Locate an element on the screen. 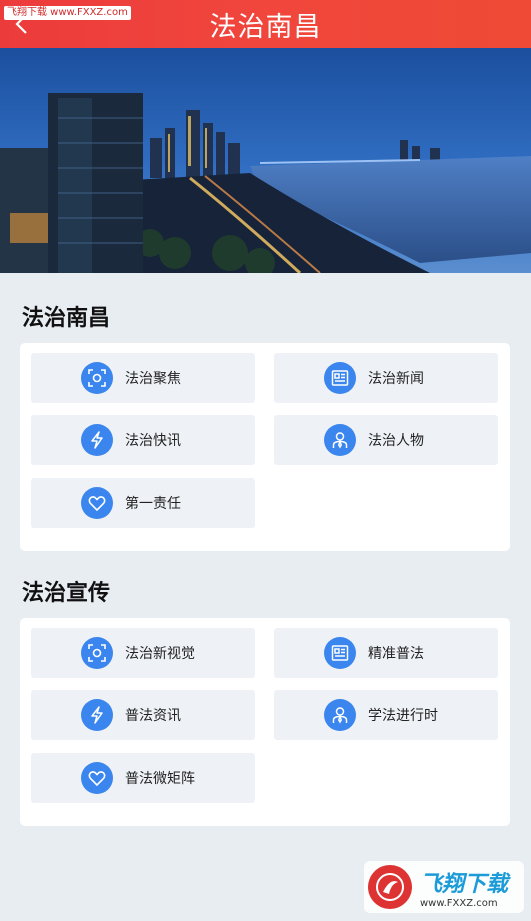 The width and height of the screenshot is (531, 921). tile-diyi-zeren: 第一责任 is located at coordinates (143, 503).